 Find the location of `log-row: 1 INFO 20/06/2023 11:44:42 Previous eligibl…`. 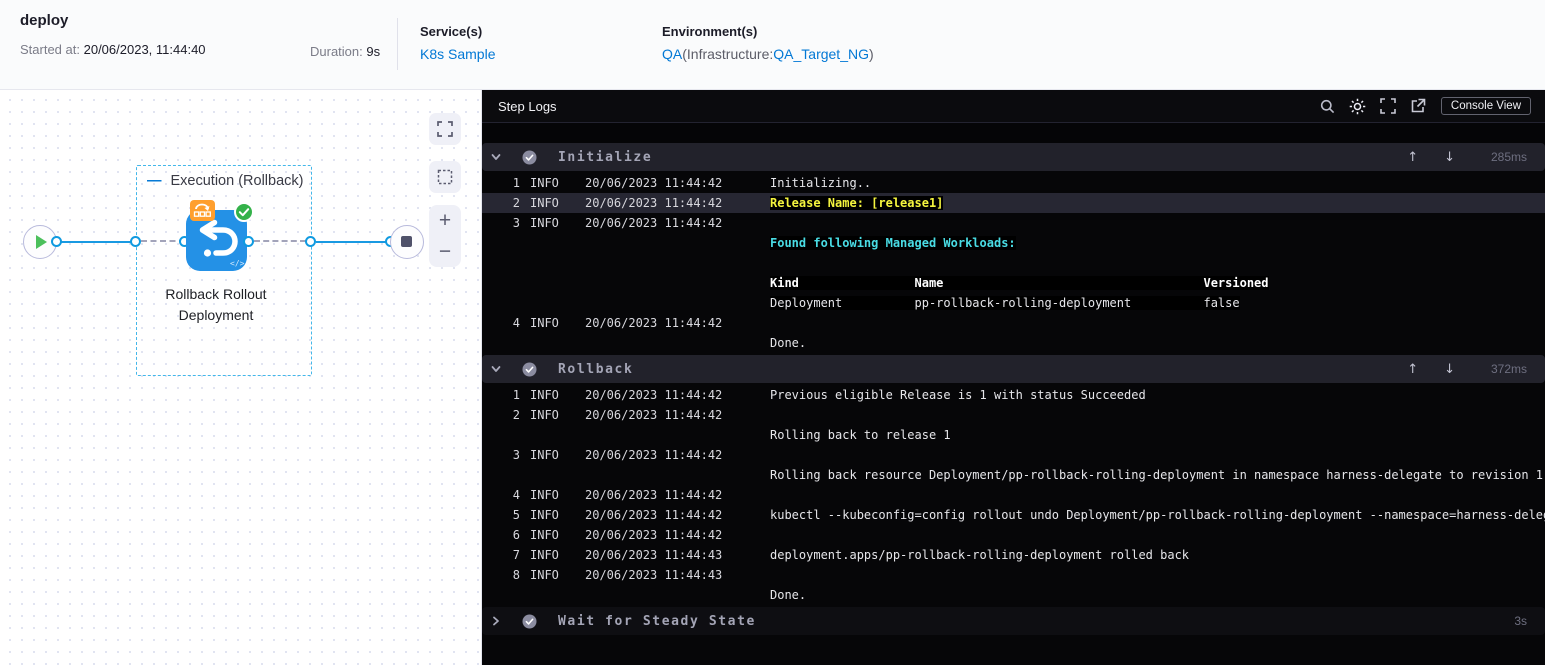

log-row: 1 INFO 20/06/2023 11:44:42 Previous eligibl… is located at coordinates (1013, 395).